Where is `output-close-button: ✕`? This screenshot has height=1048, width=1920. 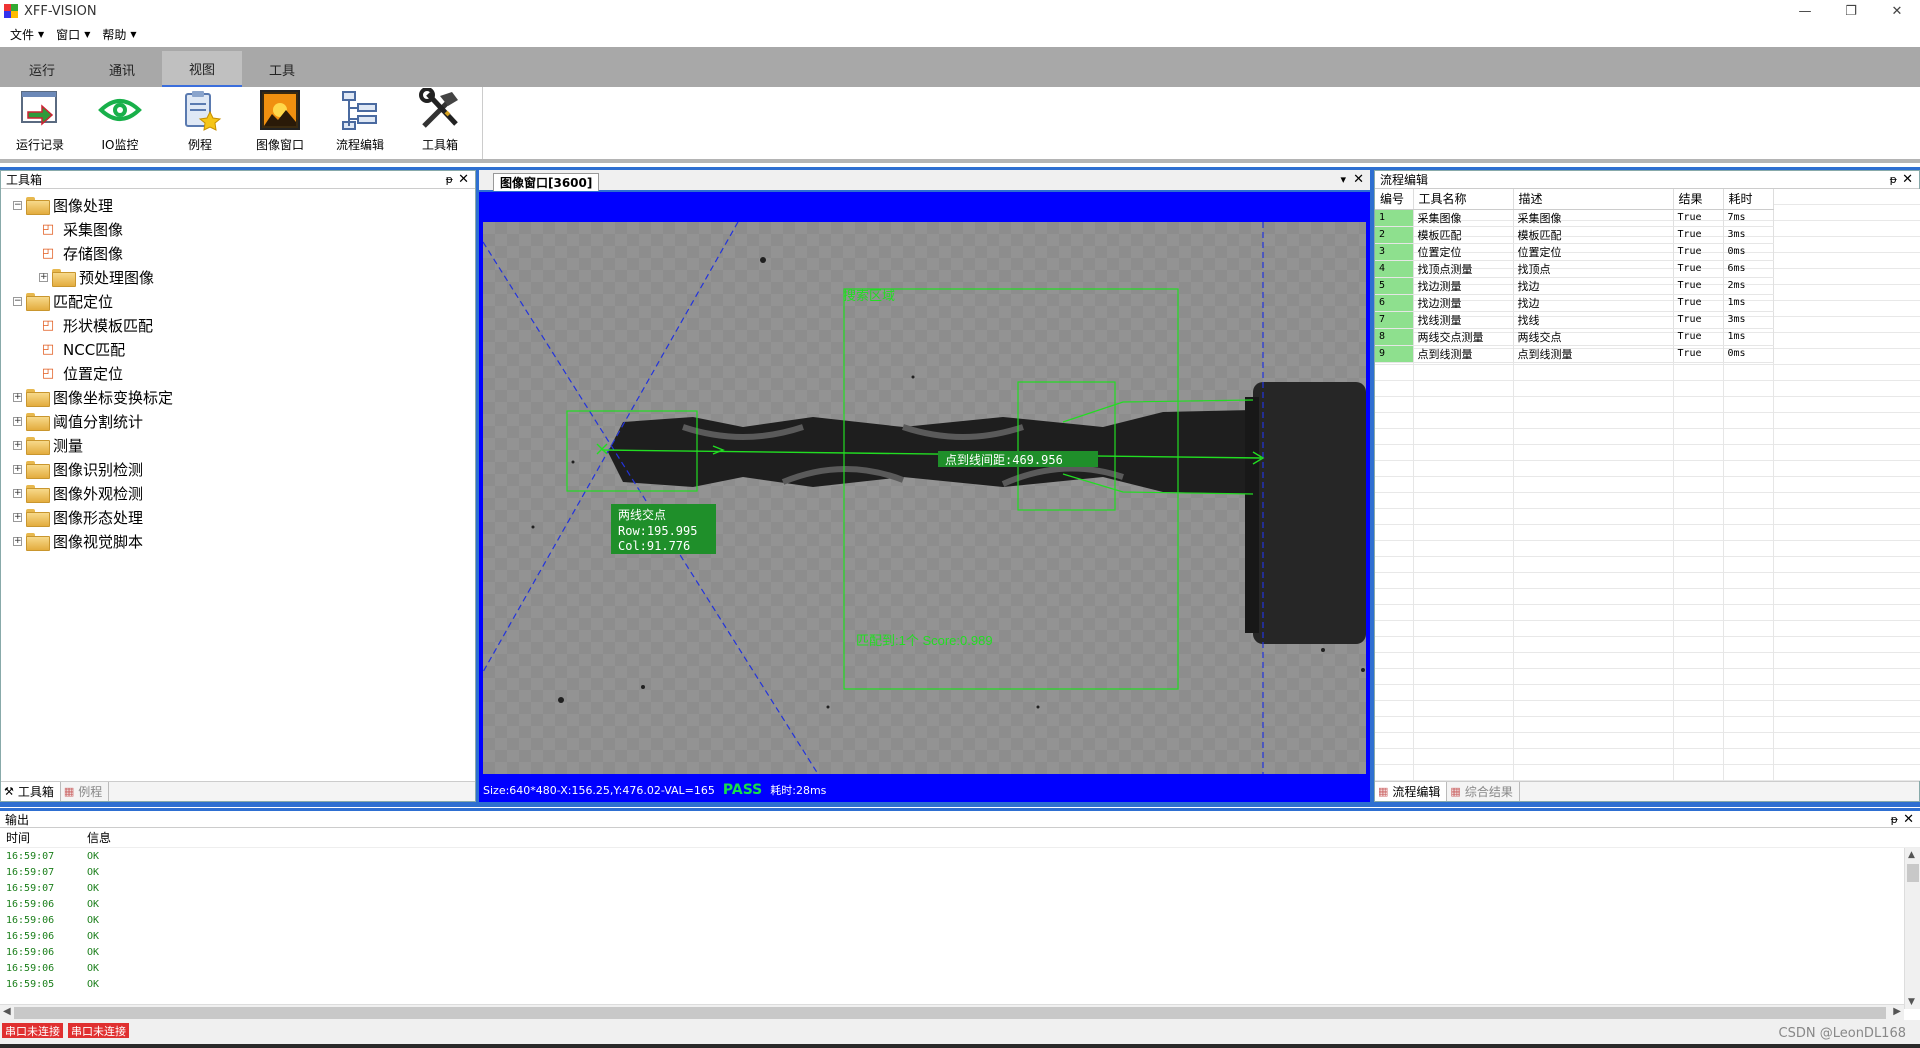
output-close-button: ✕ is located at coordinates (1908, 819).